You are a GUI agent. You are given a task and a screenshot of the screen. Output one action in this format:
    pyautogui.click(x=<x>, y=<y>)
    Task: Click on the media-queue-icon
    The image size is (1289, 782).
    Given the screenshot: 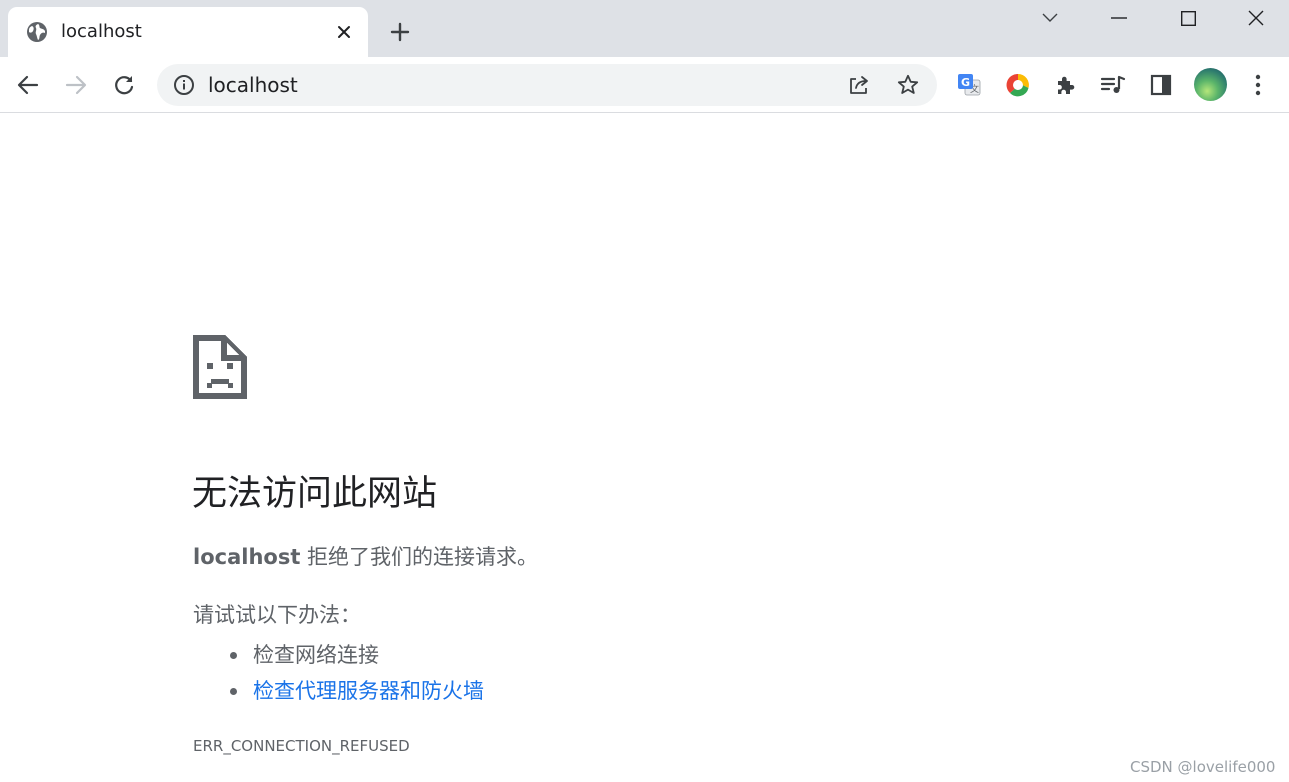 What is the action you would take?
    pyautogui.click(x=1113, y=85)
    